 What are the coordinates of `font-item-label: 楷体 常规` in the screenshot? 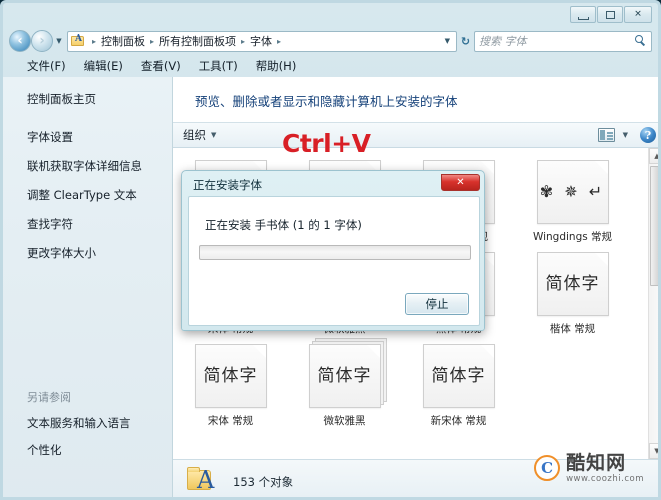 It's located at (572, 329).